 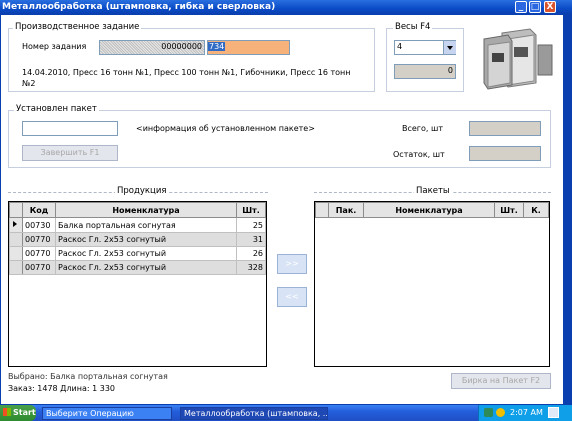 What do you see at coordinates (146, 225) in the screenshot?
I see `cell-name: Балка портальная согнутая` at bounding box center [146, 225].